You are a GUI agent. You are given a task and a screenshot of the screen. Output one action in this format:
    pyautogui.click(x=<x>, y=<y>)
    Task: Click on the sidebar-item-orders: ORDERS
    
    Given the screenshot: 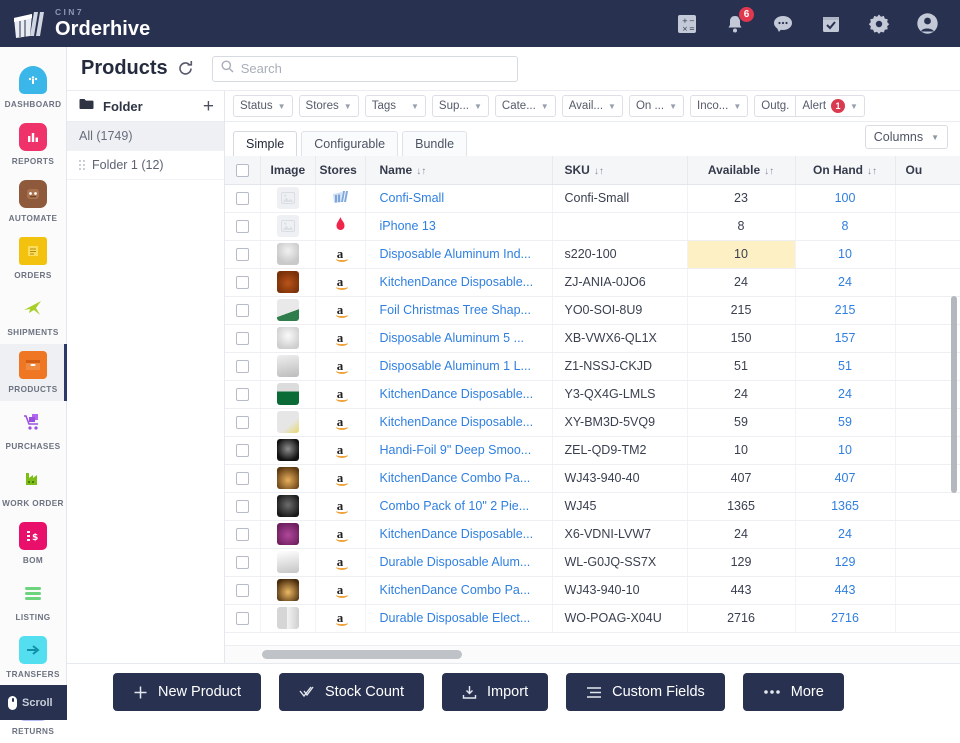 What is the action you would take?
    pyautogui.click(x=33, y=258)
    